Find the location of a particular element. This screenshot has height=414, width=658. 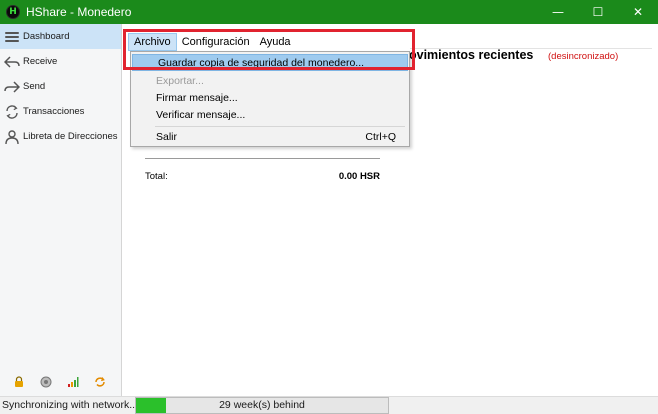

close-icon: ✕ is located at coordinates (638, 12).